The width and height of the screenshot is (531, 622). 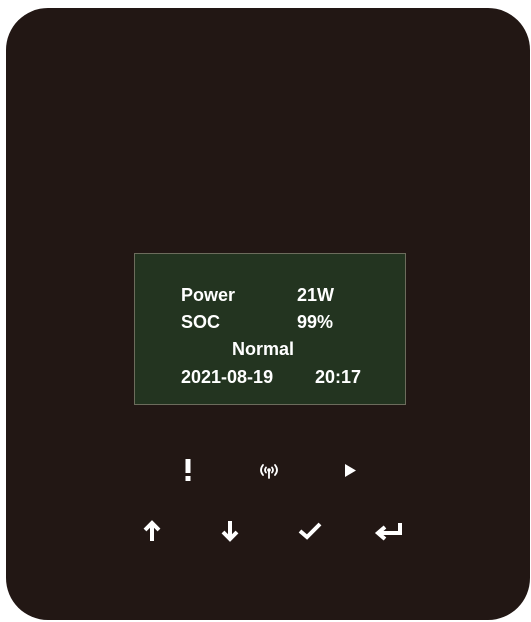 I want to click on down-button, so click(x=230, y=531).